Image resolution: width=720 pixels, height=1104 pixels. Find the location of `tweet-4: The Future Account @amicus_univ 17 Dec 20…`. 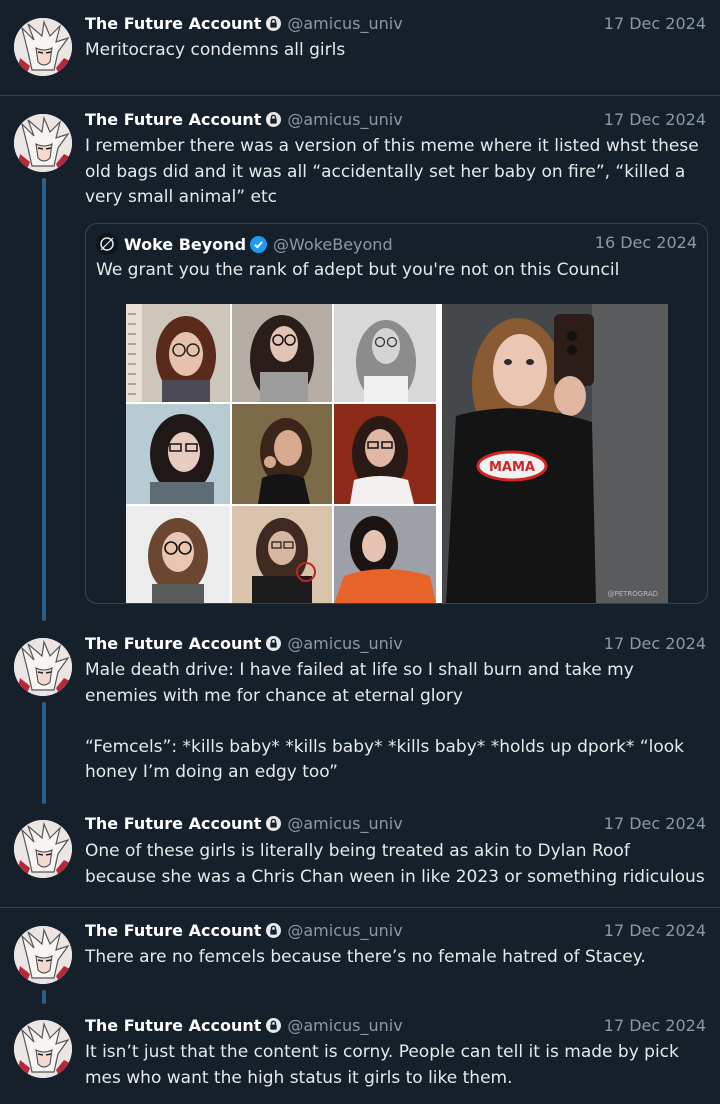

tweet-4: The Future Account @amicus_univ 17 Dec 20… is located at coordinates (360, 853).